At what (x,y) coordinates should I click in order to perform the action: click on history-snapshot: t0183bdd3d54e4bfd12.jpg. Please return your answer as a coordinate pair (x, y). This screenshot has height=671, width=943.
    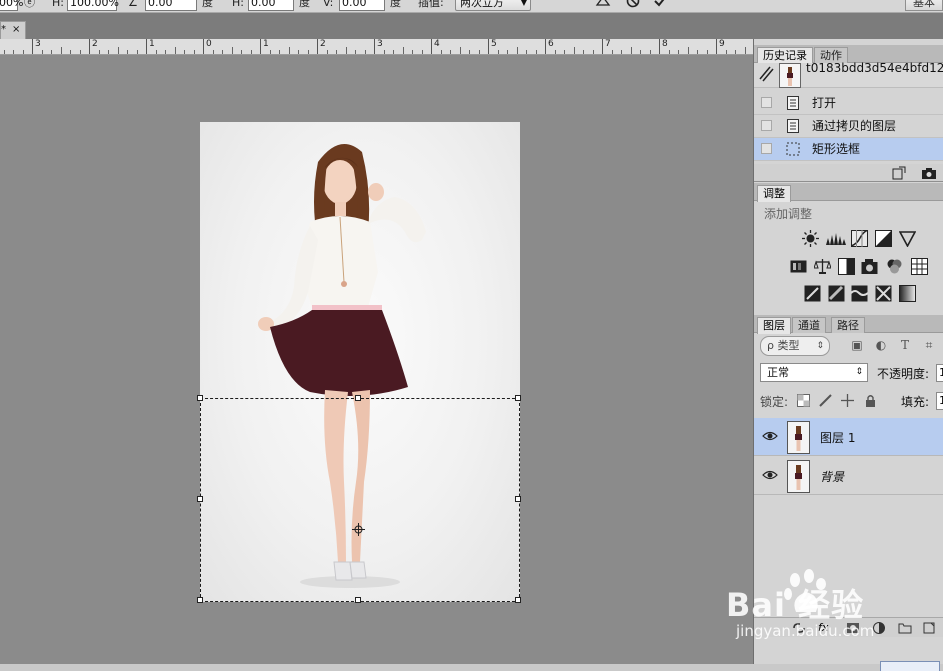
    Looking at the image, I should click on (848, 74).